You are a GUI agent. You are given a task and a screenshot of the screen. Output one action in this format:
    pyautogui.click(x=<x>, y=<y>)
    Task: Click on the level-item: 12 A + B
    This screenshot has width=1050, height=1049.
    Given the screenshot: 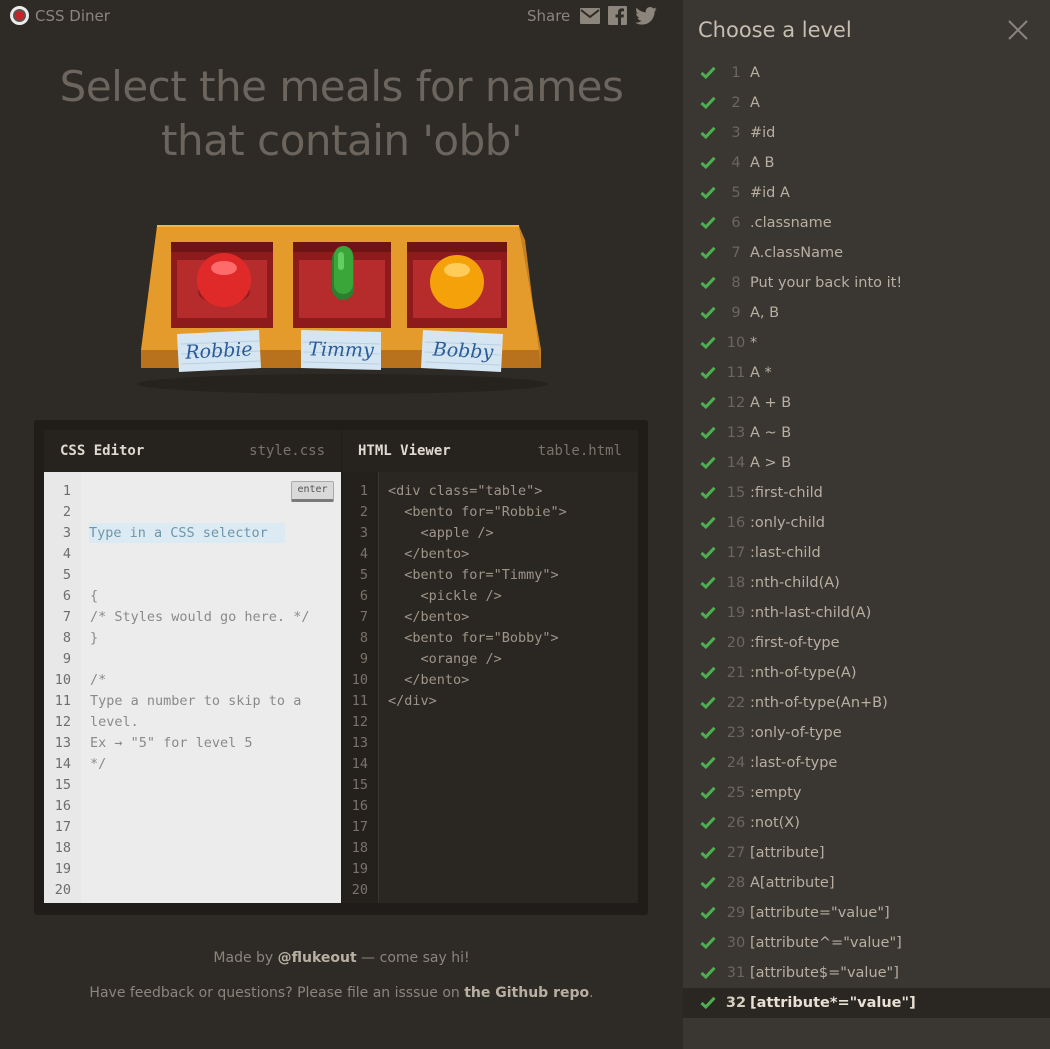 What is the action you would take?
    pyautogui.click(x=866, y=403)
    